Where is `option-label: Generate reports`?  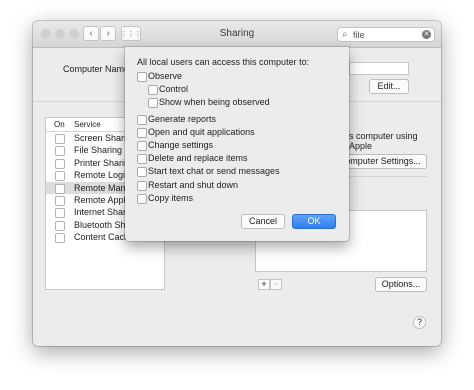
option-label: Generate reports is located at coordinates (182, 119).